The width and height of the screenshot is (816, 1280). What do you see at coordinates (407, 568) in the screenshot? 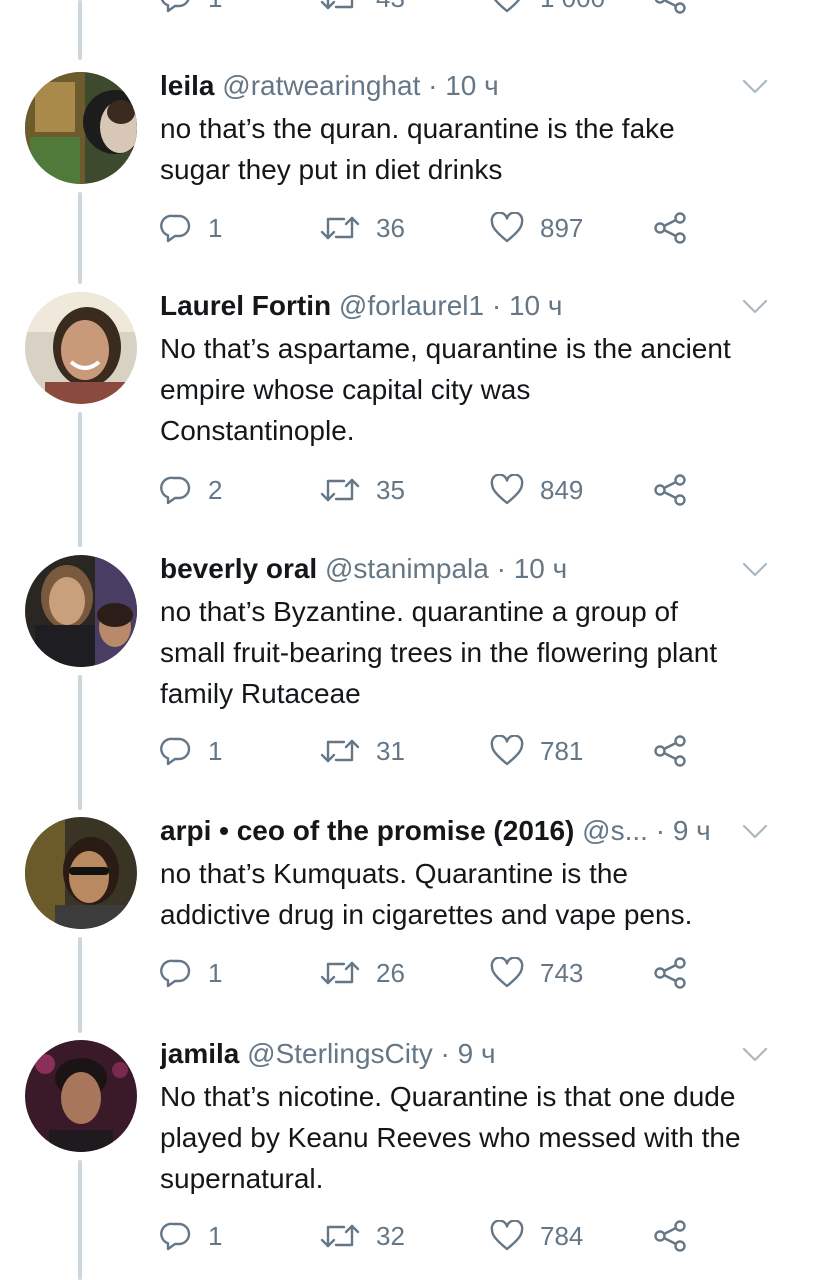
I see `user-handle: @stanimpala` at bounding box center [407, 568].